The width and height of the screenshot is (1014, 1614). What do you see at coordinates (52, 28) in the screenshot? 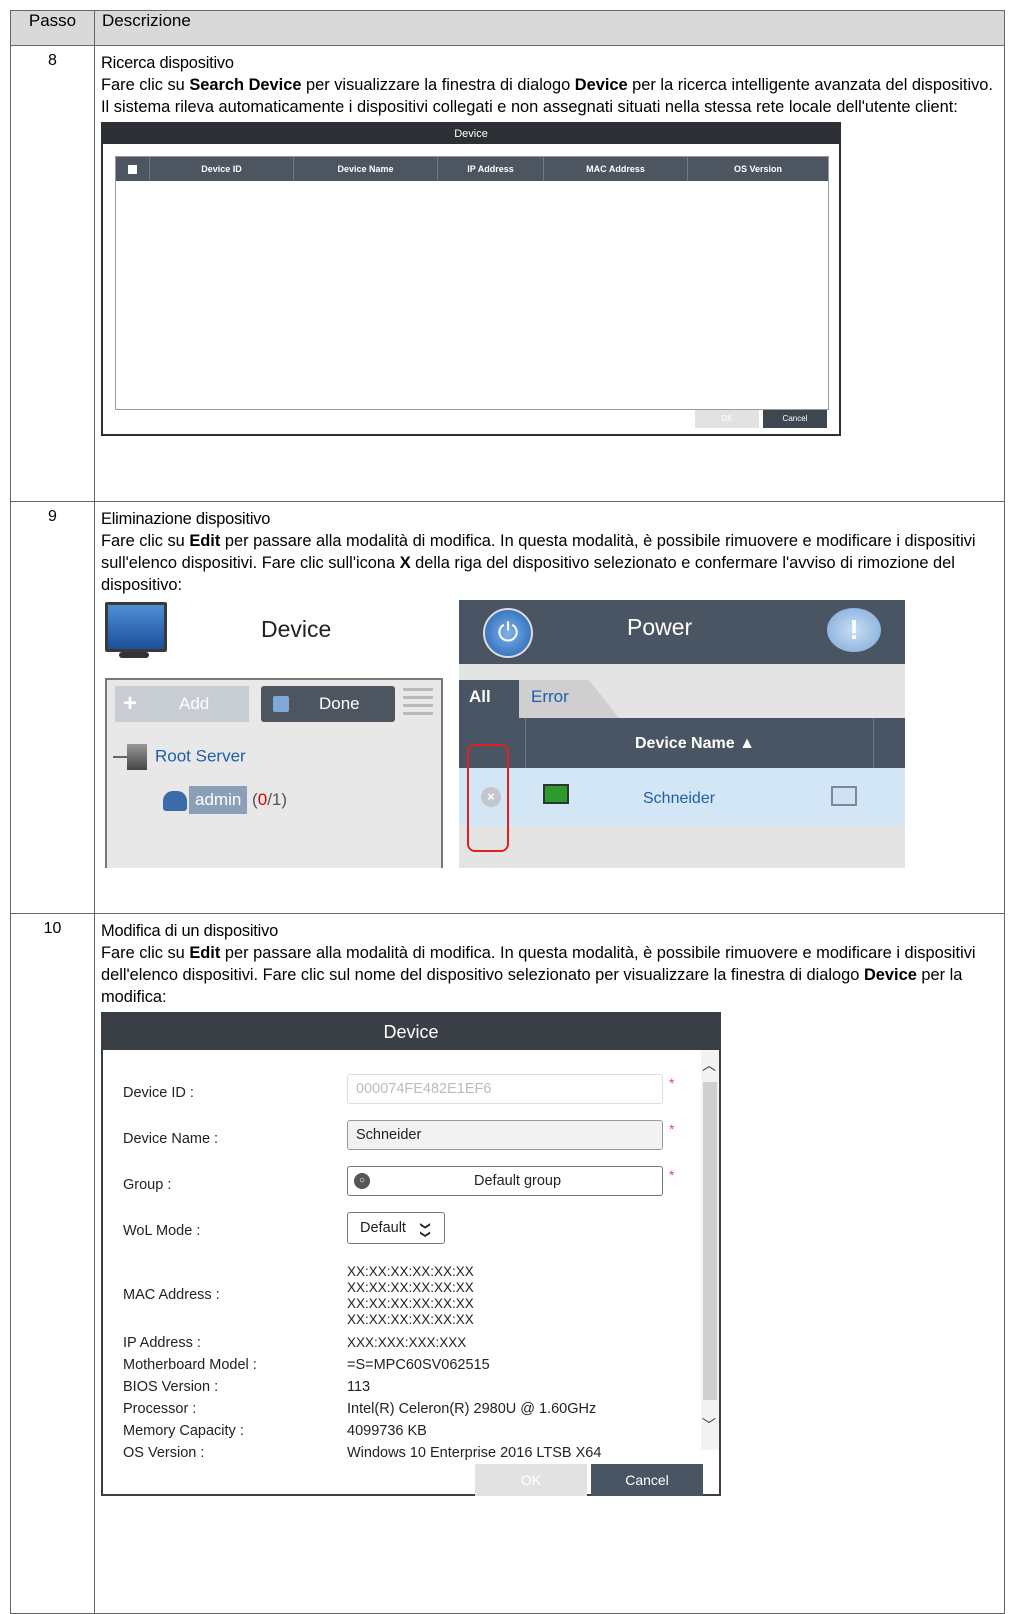
I see `header-step: Passo` at bounding box center [52, 28].